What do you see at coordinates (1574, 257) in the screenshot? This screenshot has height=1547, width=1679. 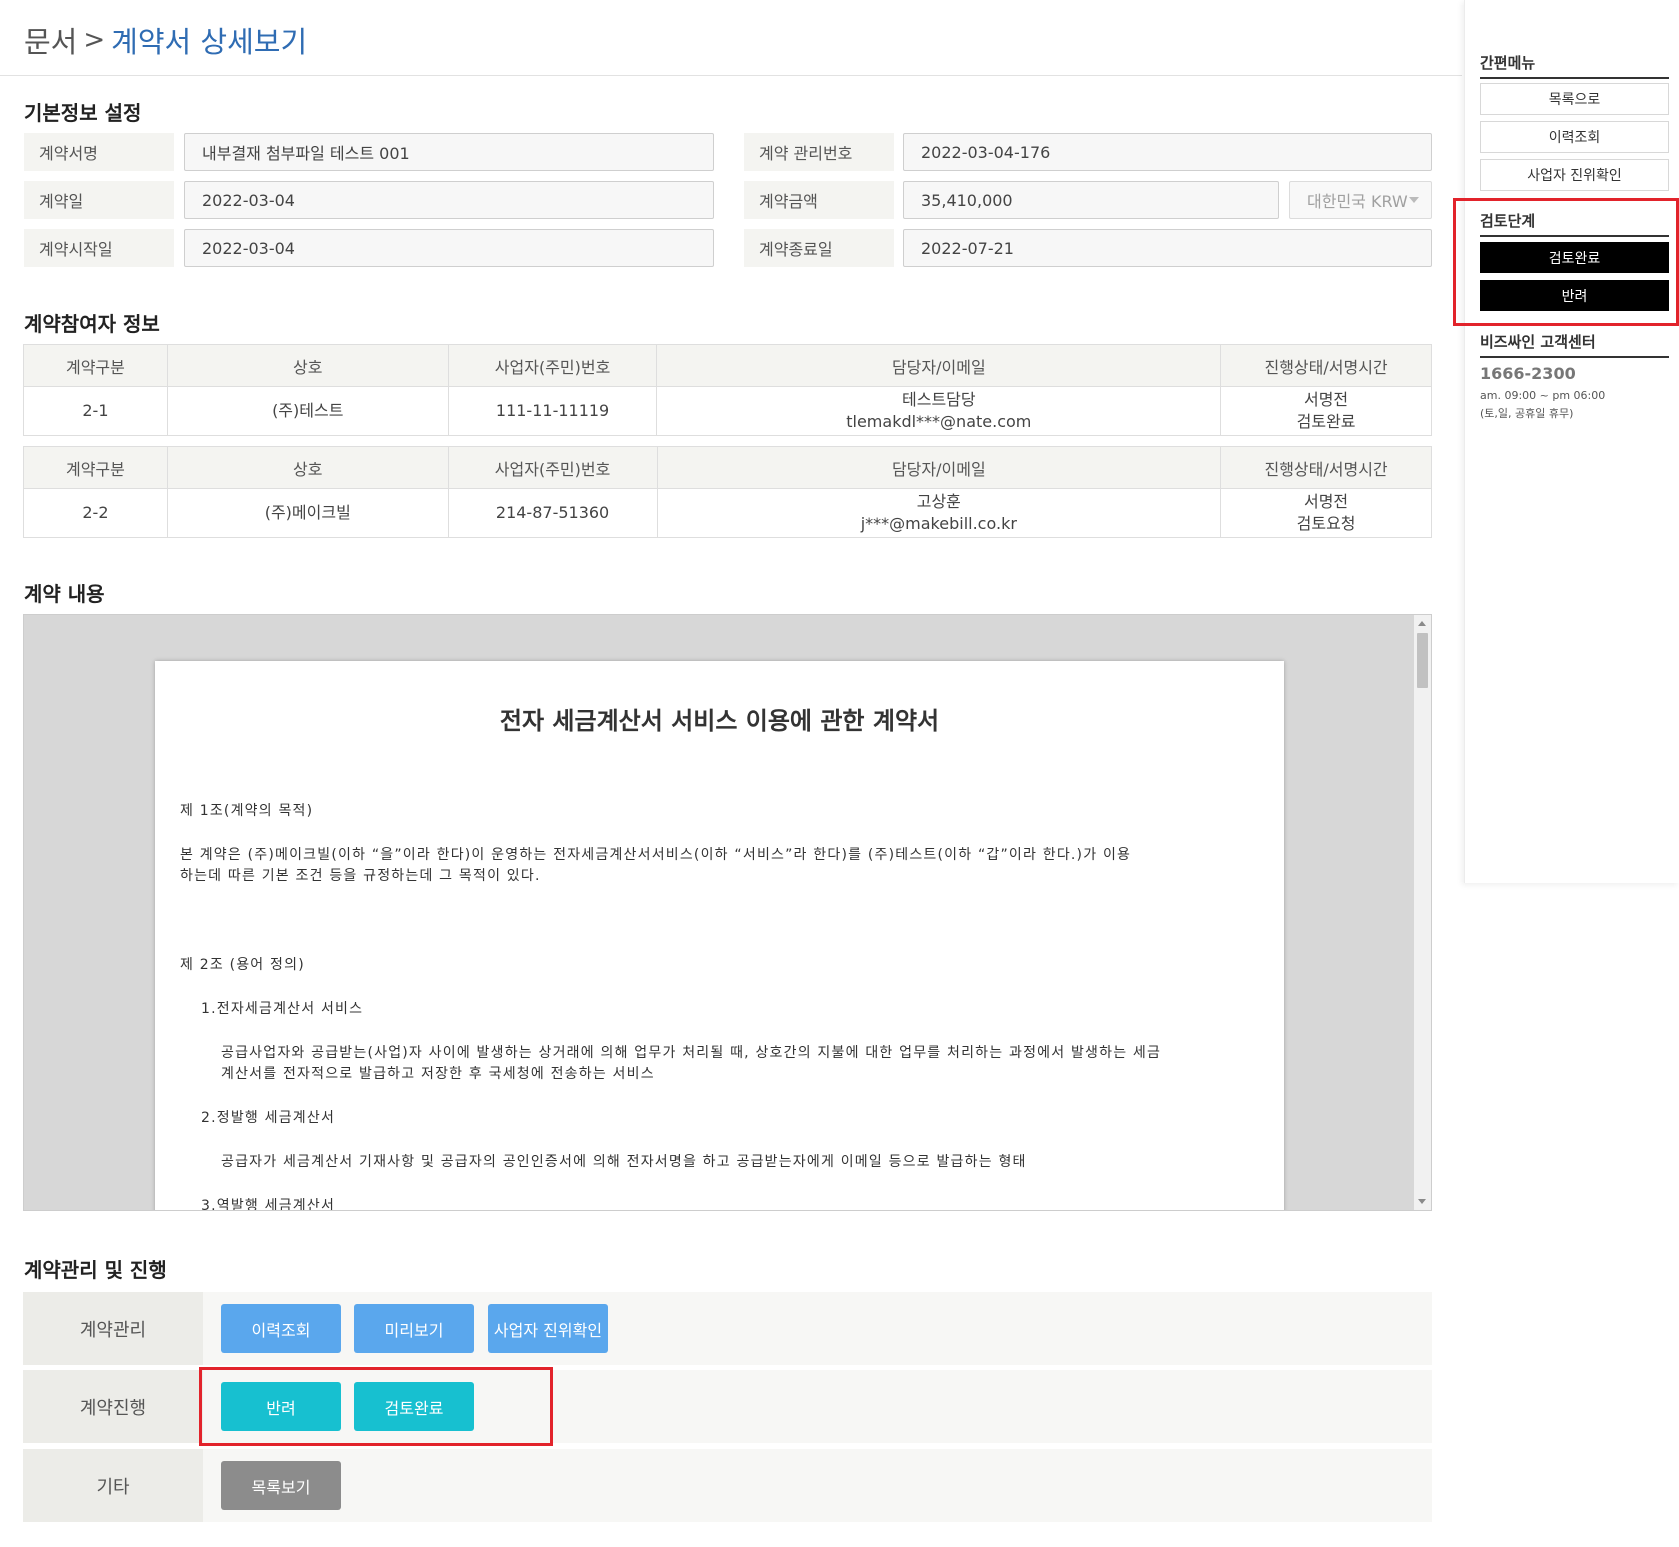 I see `sidebar-review-complete-button: 검토완료` at bounding box center [1574, 257].